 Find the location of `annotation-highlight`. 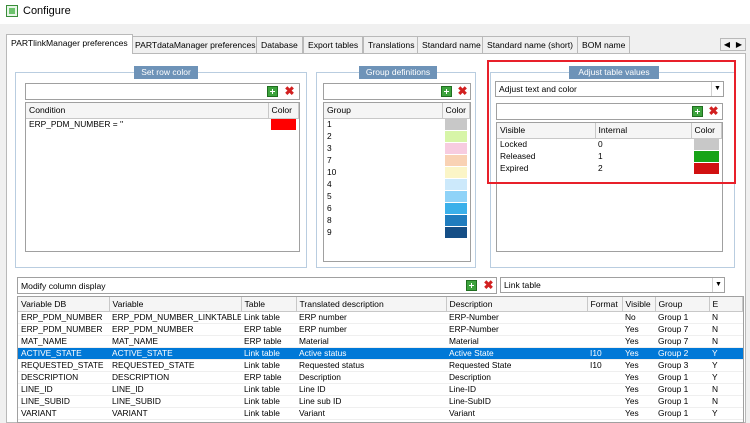

annotation-highlight is located at coordinates (611, 122).